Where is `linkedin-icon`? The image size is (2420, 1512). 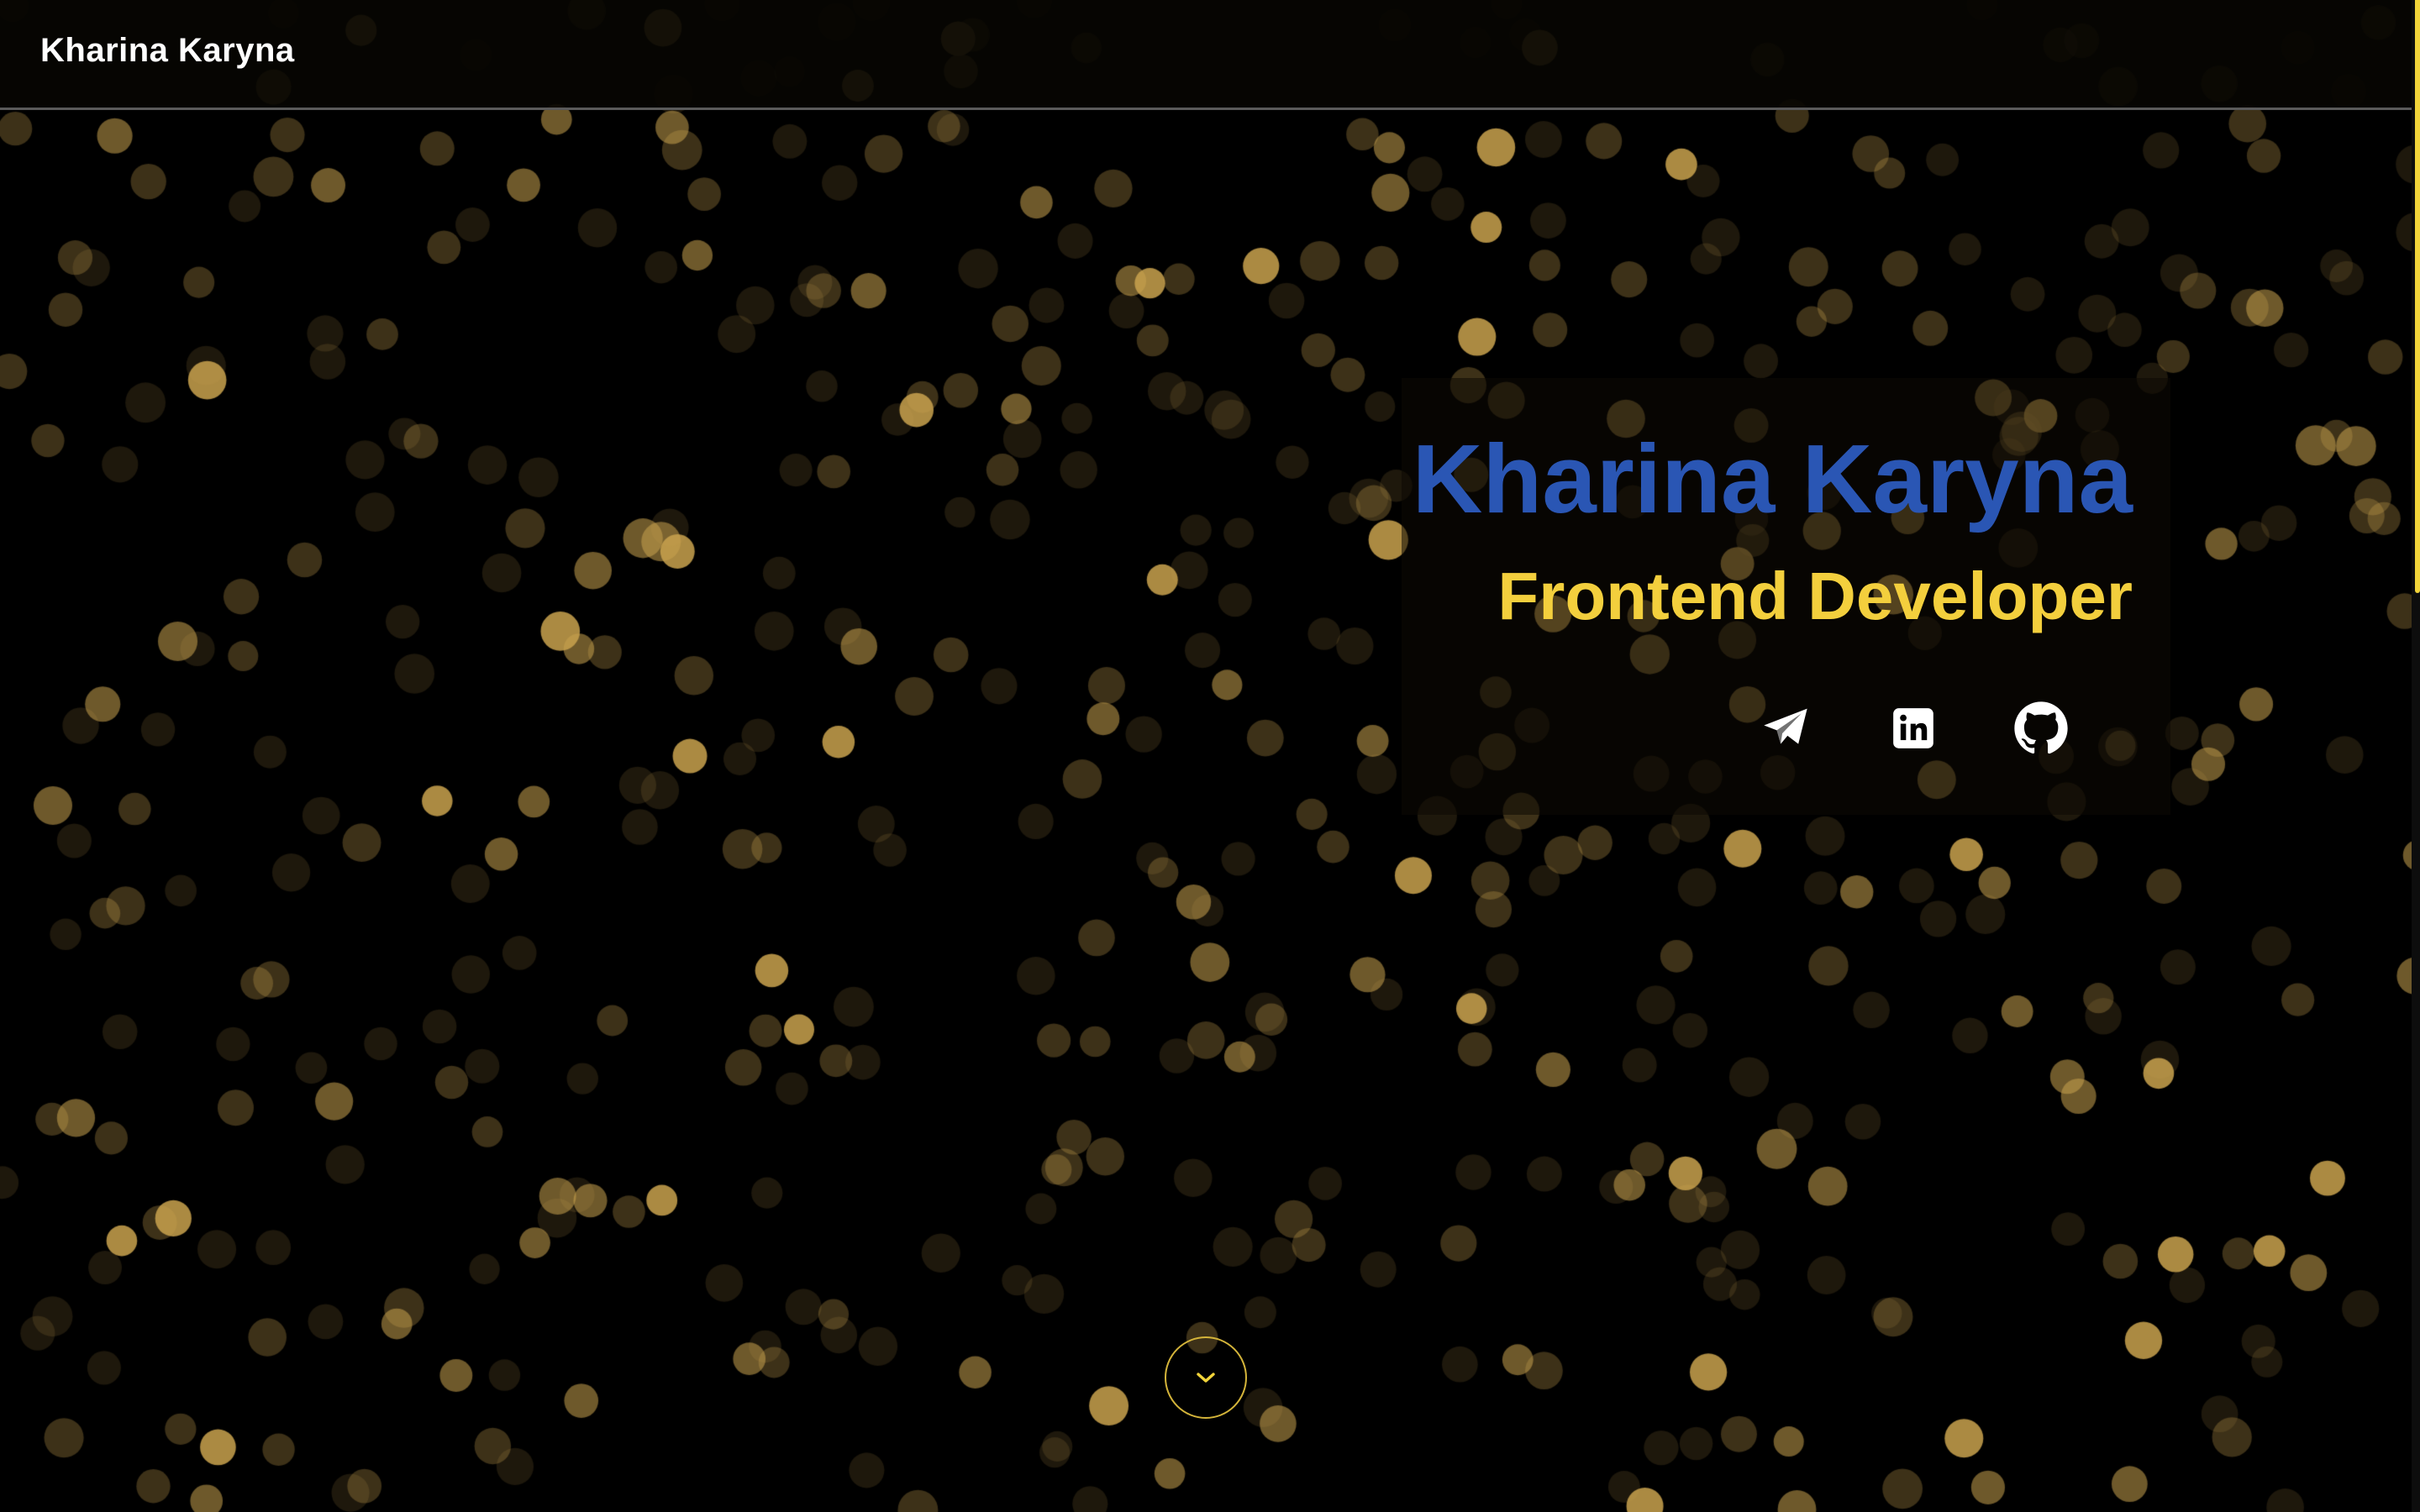 linkedin-icon is located at coordinates (1913, 728).